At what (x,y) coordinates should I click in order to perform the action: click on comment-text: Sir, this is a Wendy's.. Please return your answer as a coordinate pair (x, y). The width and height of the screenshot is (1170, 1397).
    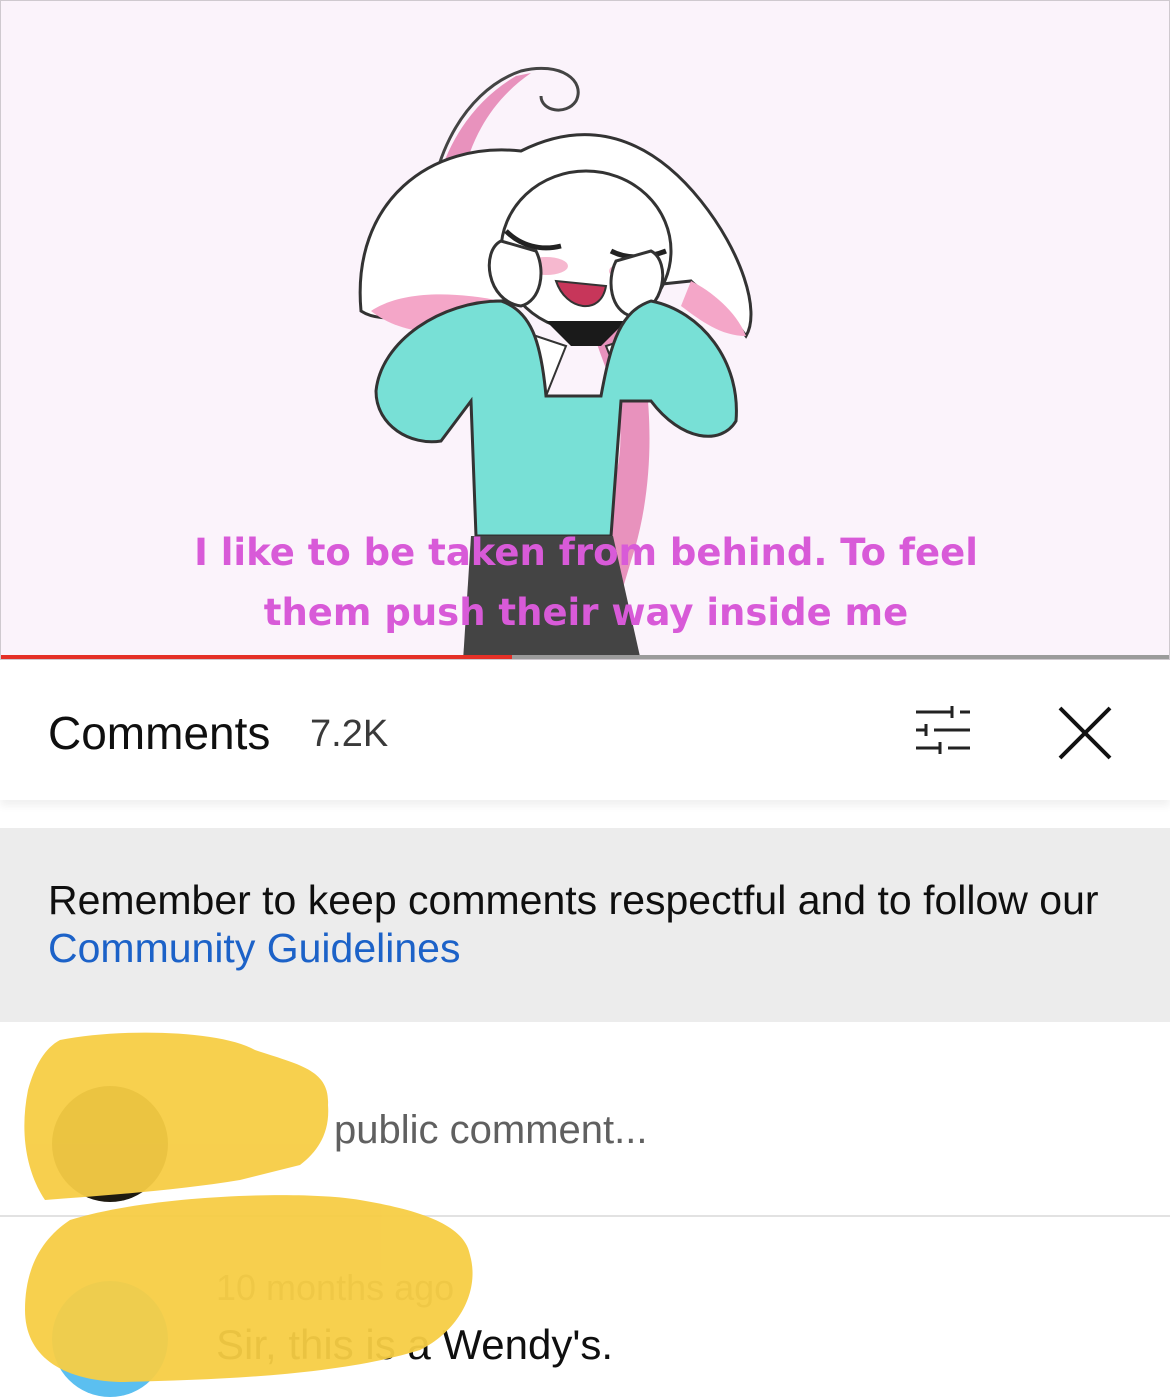
    Looking at the image, I should click on (415, 1344).